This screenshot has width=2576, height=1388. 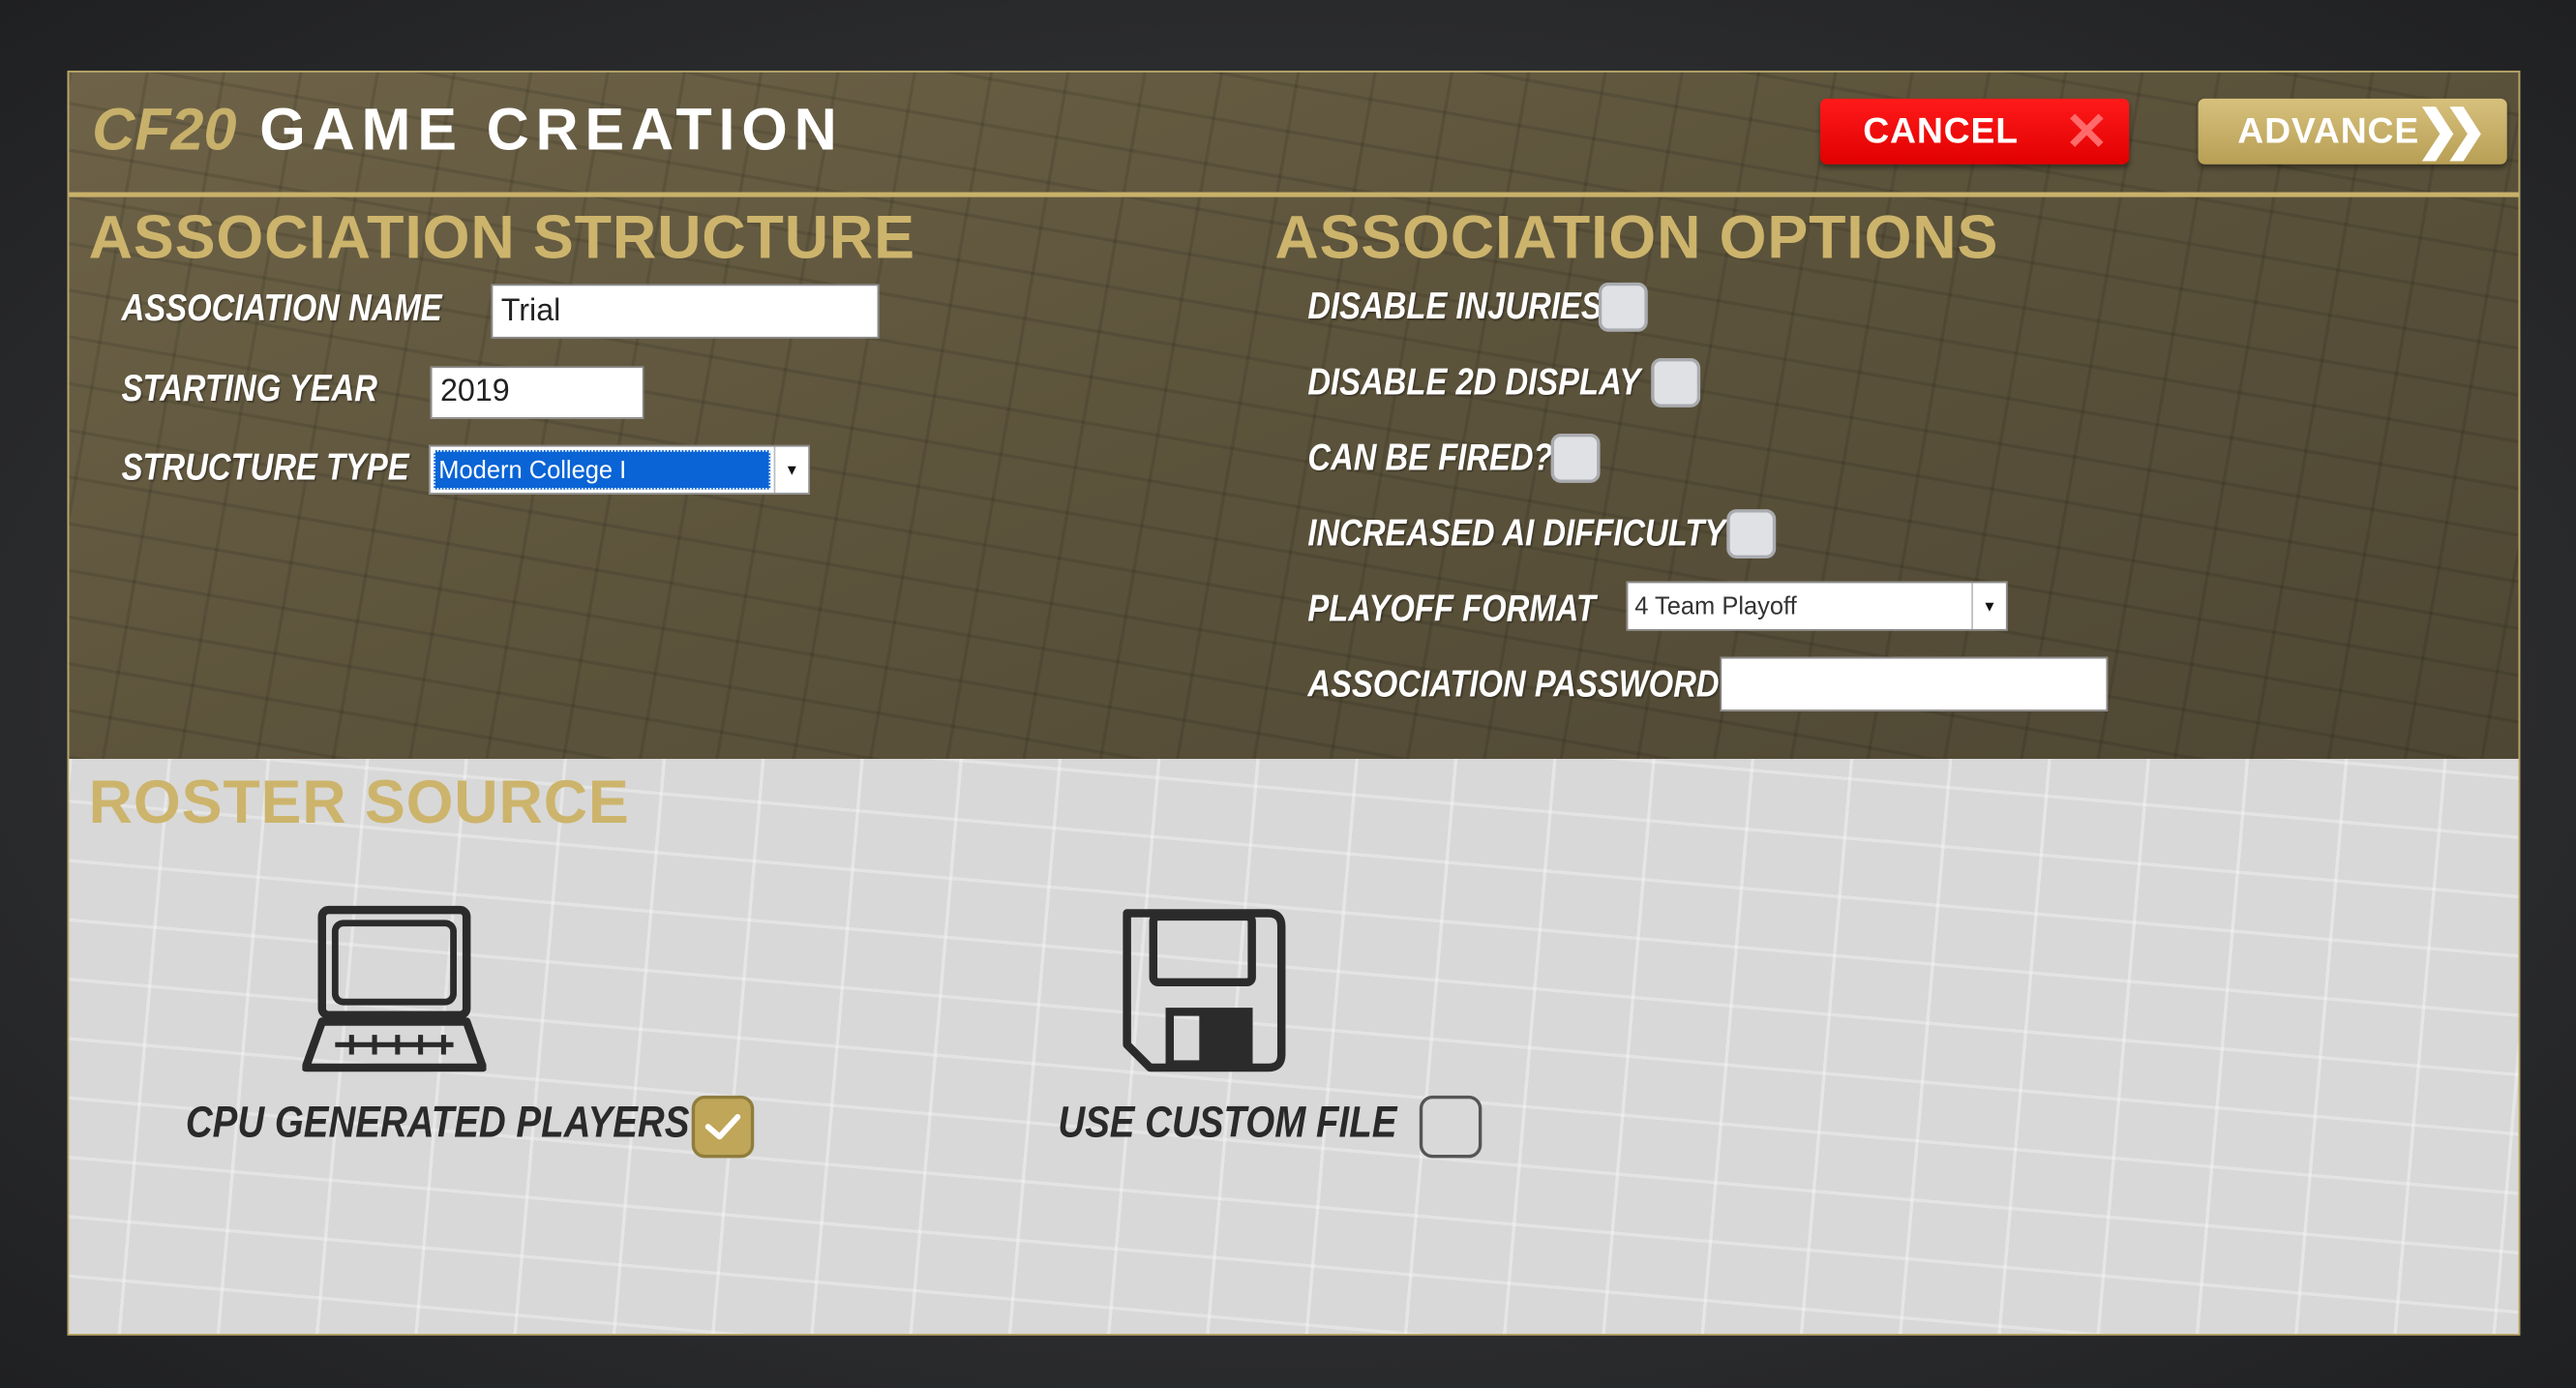 What do you see at coordinates (1455, 305) in the screenshot?
I see `disable-injuries-label: DISABLE INJURIES` at bounding box center [1455, 305].